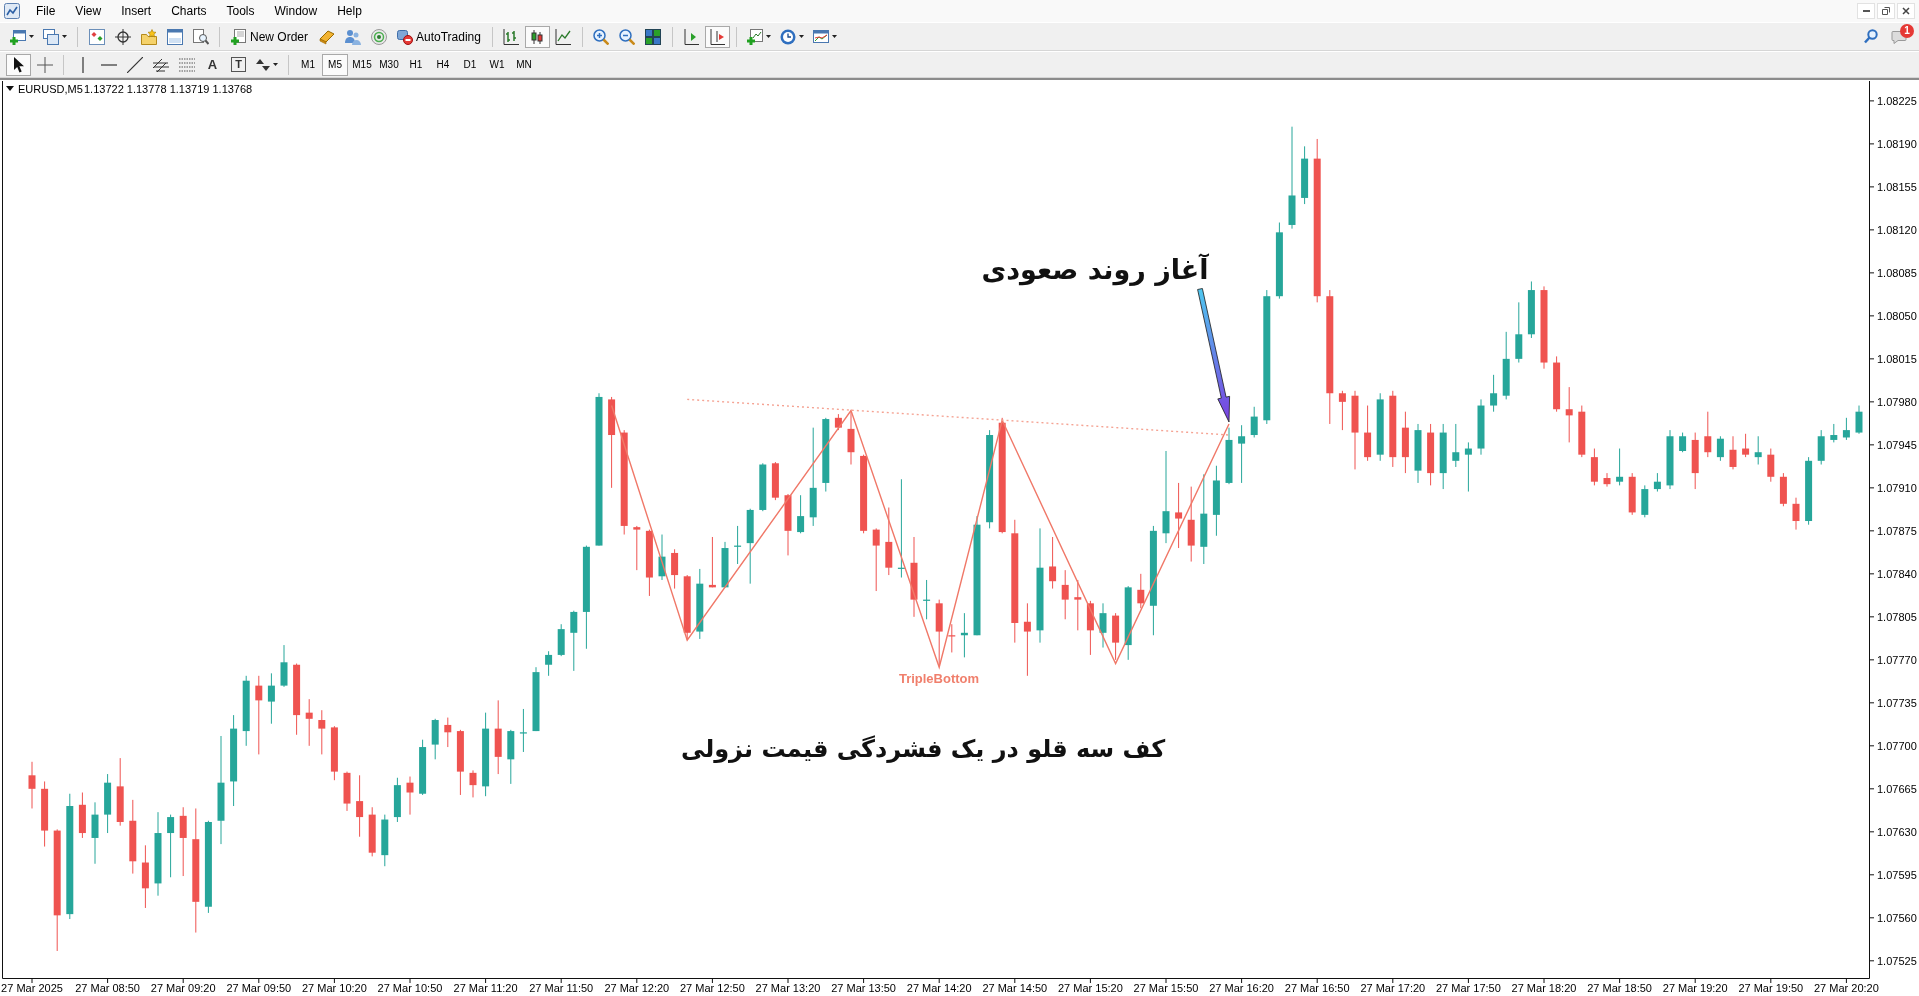 The width and height of the screenshot is (1919, 996). I want to click on vertical-line-icon, so click(82, 64).